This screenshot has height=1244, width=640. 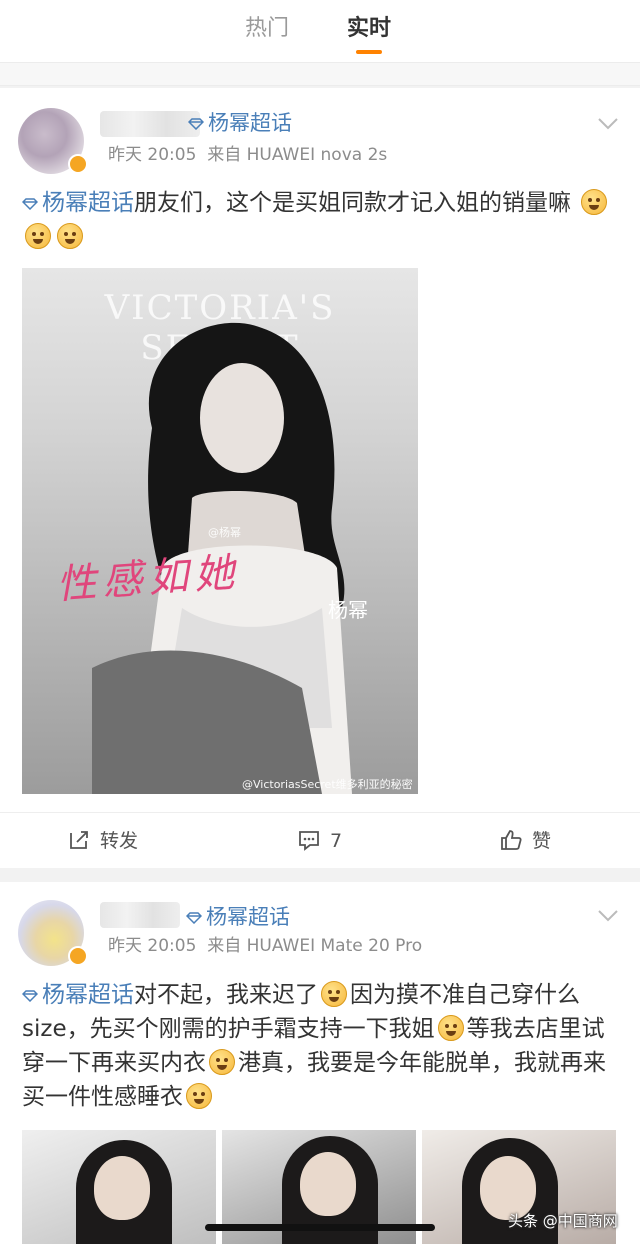 I want to click on comment-button: 7, so click(x=320, y=841).